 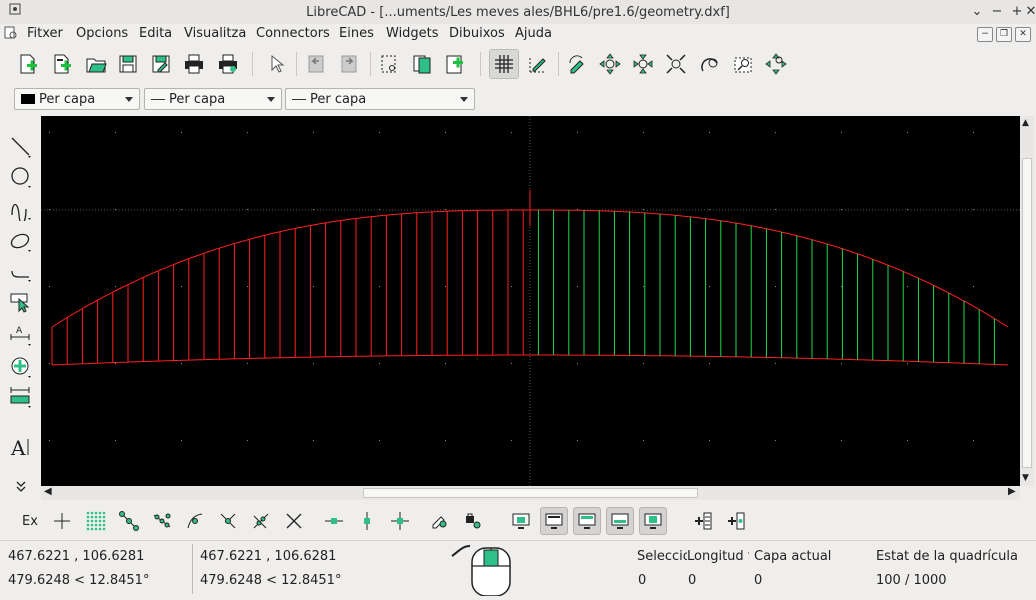 I want to click on menu-widgets: Widgets, so click(x=412, y=33).